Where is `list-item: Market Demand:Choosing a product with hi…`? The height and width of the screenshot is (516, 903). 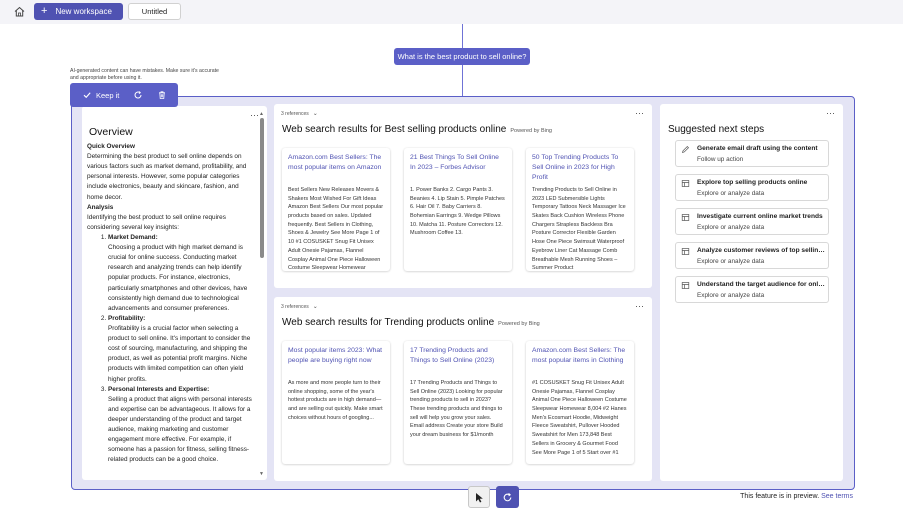 list-item: Market Demand:Choosing a product with hi… is located at coordinates (181, 273).